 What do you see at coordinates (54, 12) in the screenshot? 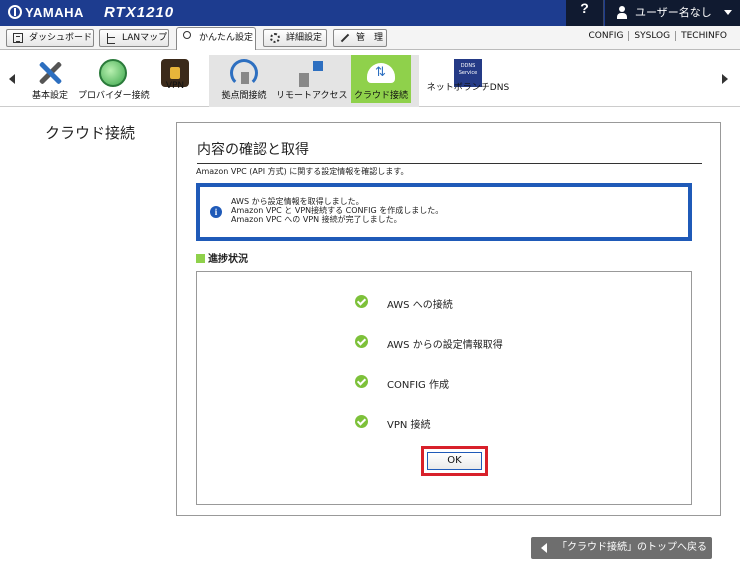
I see `brand-name: YAMAHA` at bounding box center [54, 12].